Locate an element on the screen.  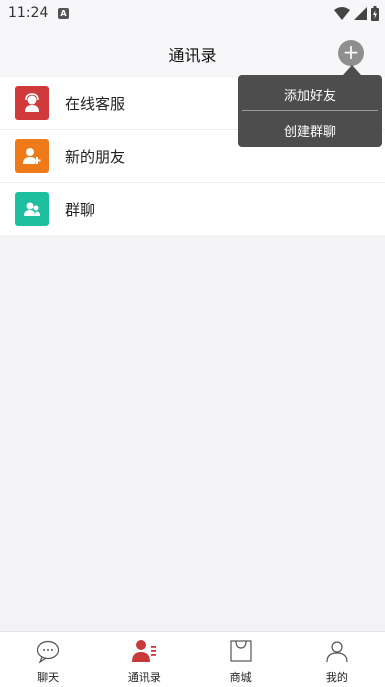
battery-icon is located at coordinates (375, 13).